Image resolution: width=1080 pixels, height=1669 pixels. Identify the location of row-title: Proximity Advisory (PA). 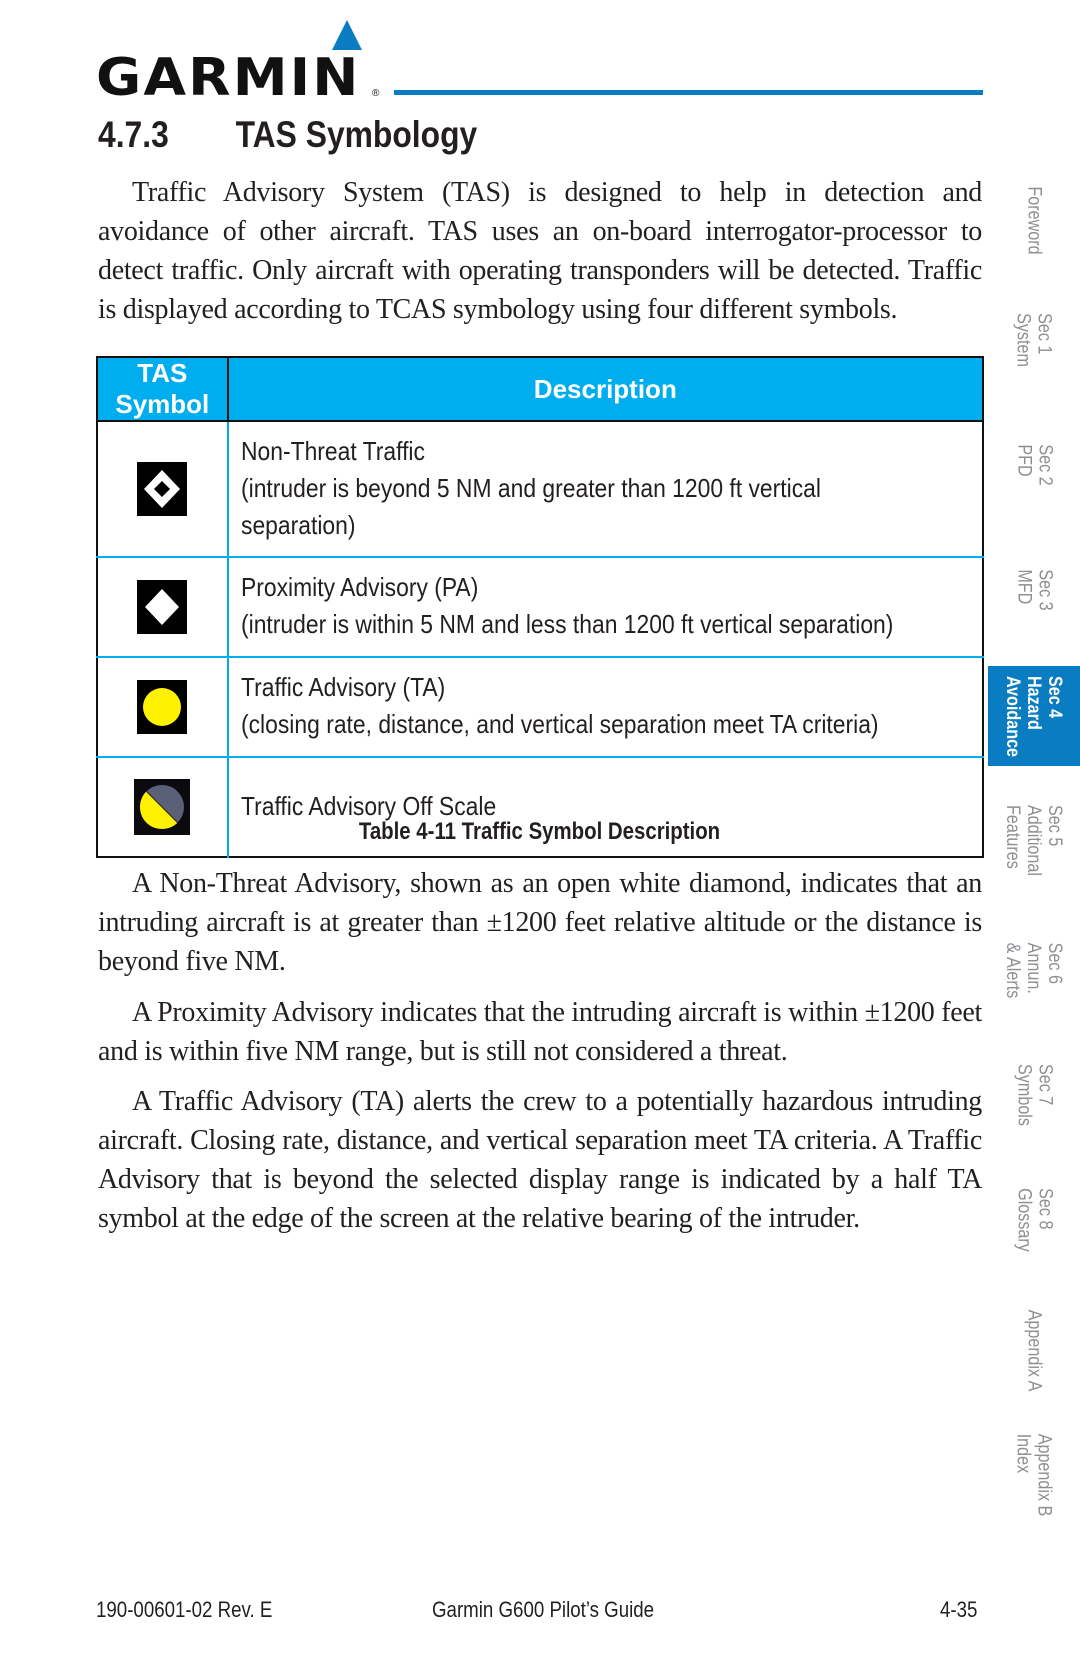
(359, 587).